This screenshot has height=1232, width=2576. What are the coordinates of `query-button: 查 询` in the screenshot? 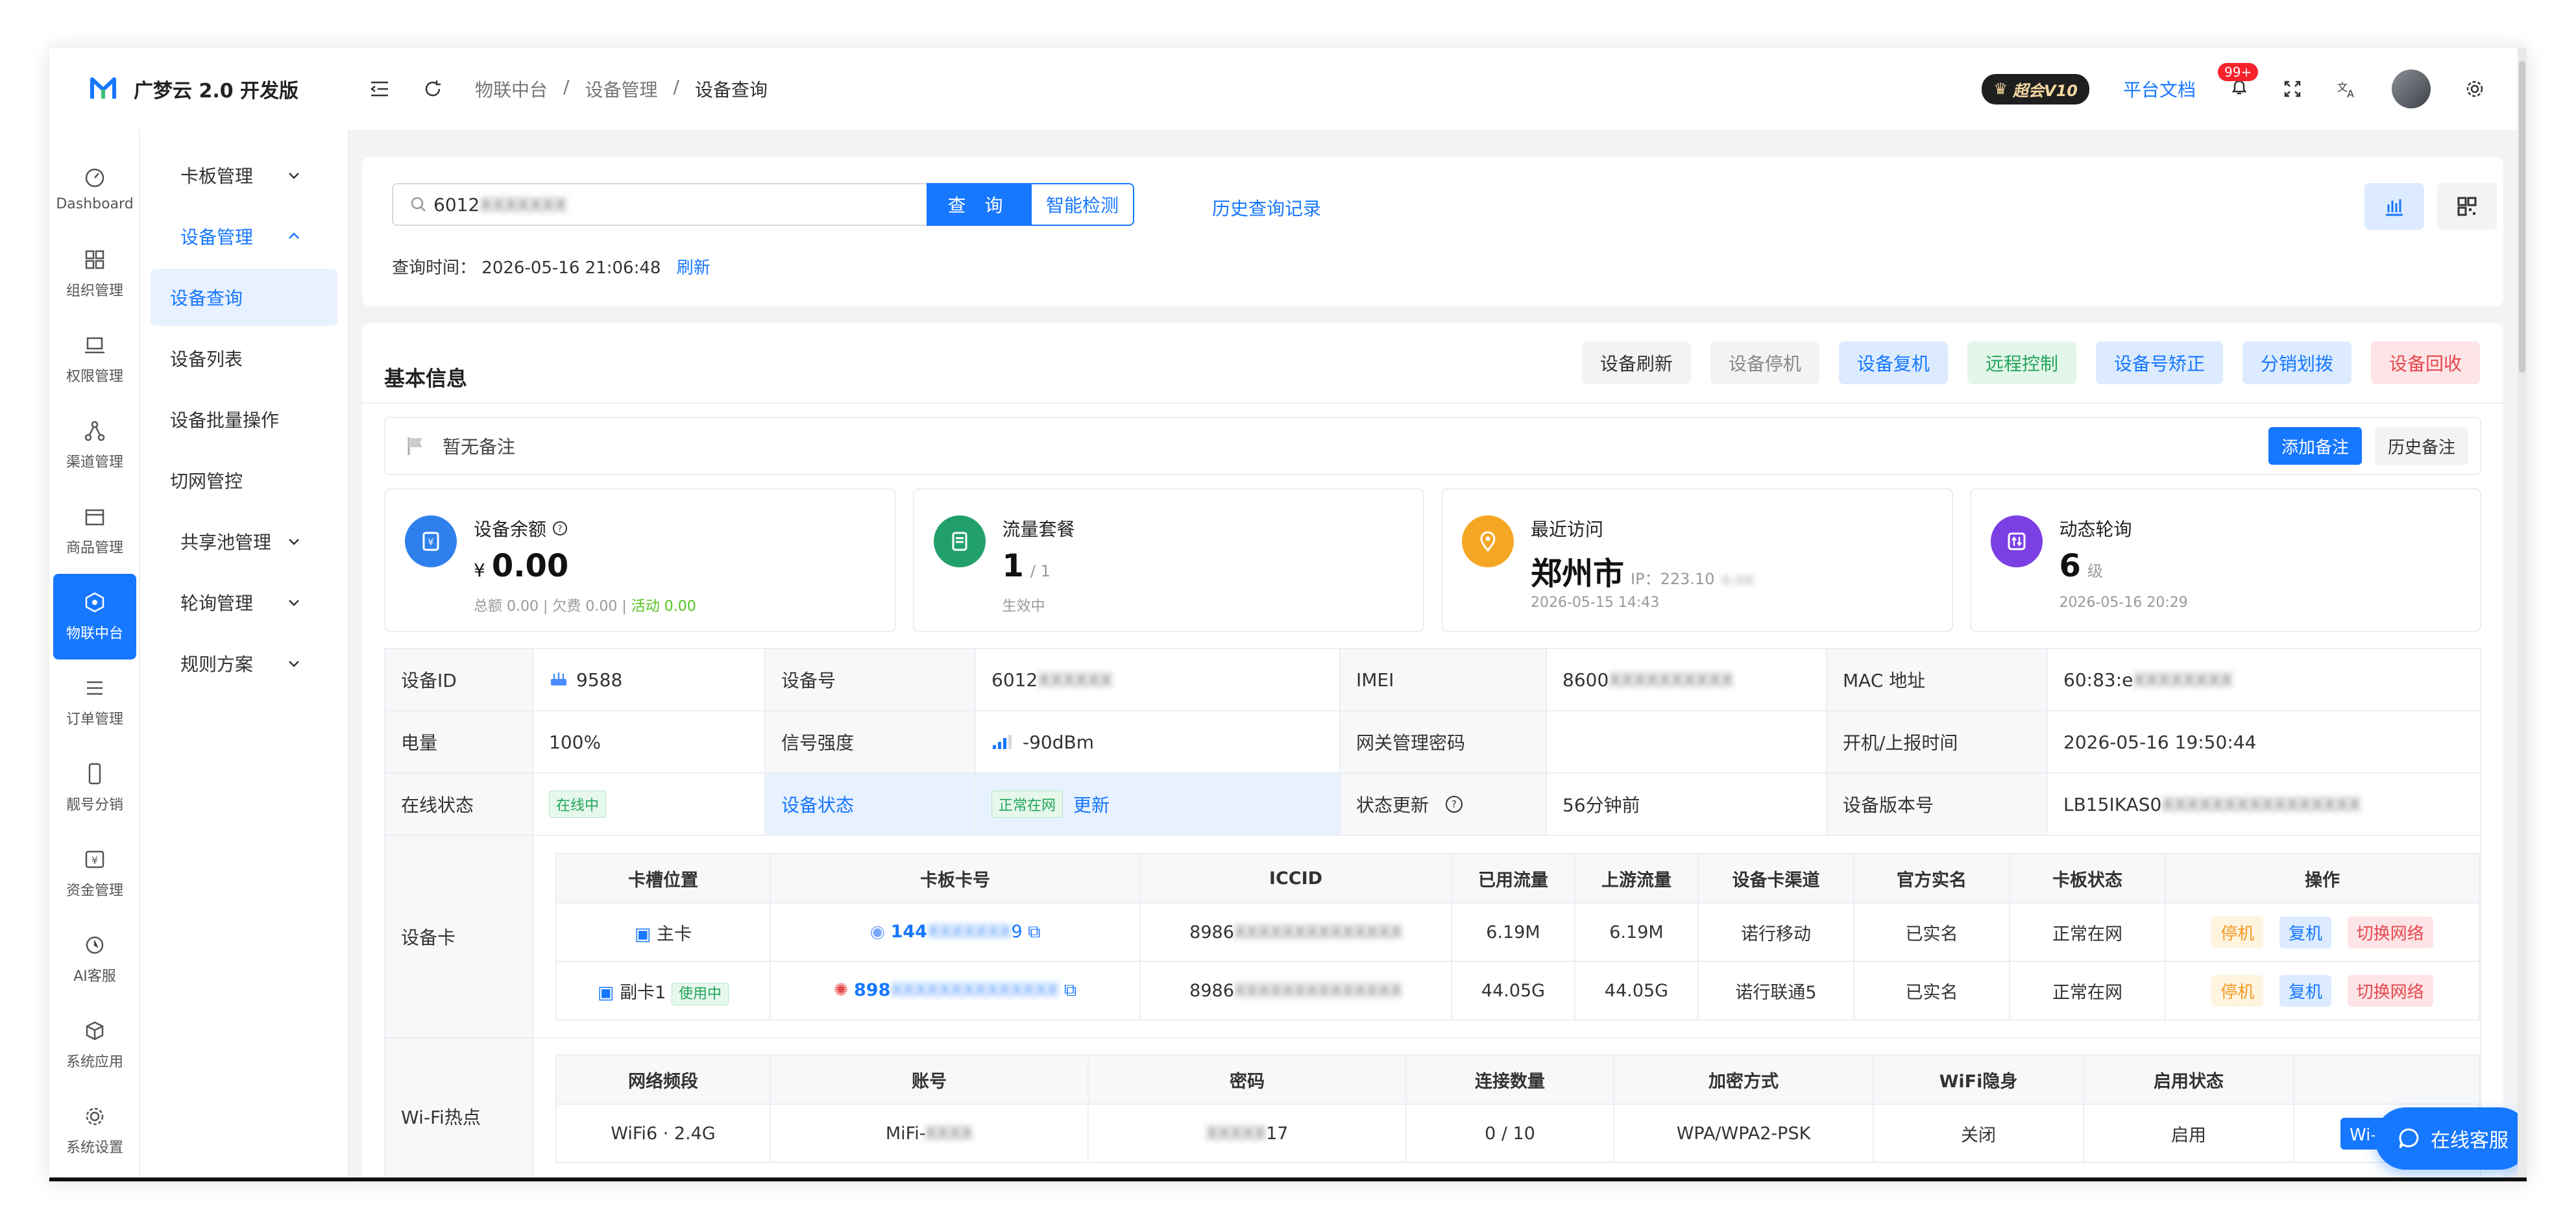 It's located at (978, 204).